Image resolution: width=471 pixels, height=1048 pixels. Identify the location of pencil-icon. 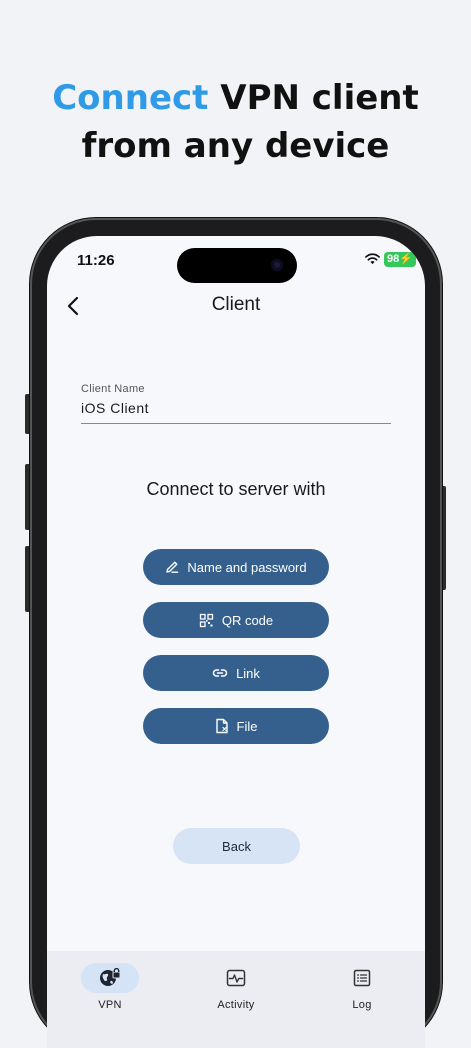
(172, 567).